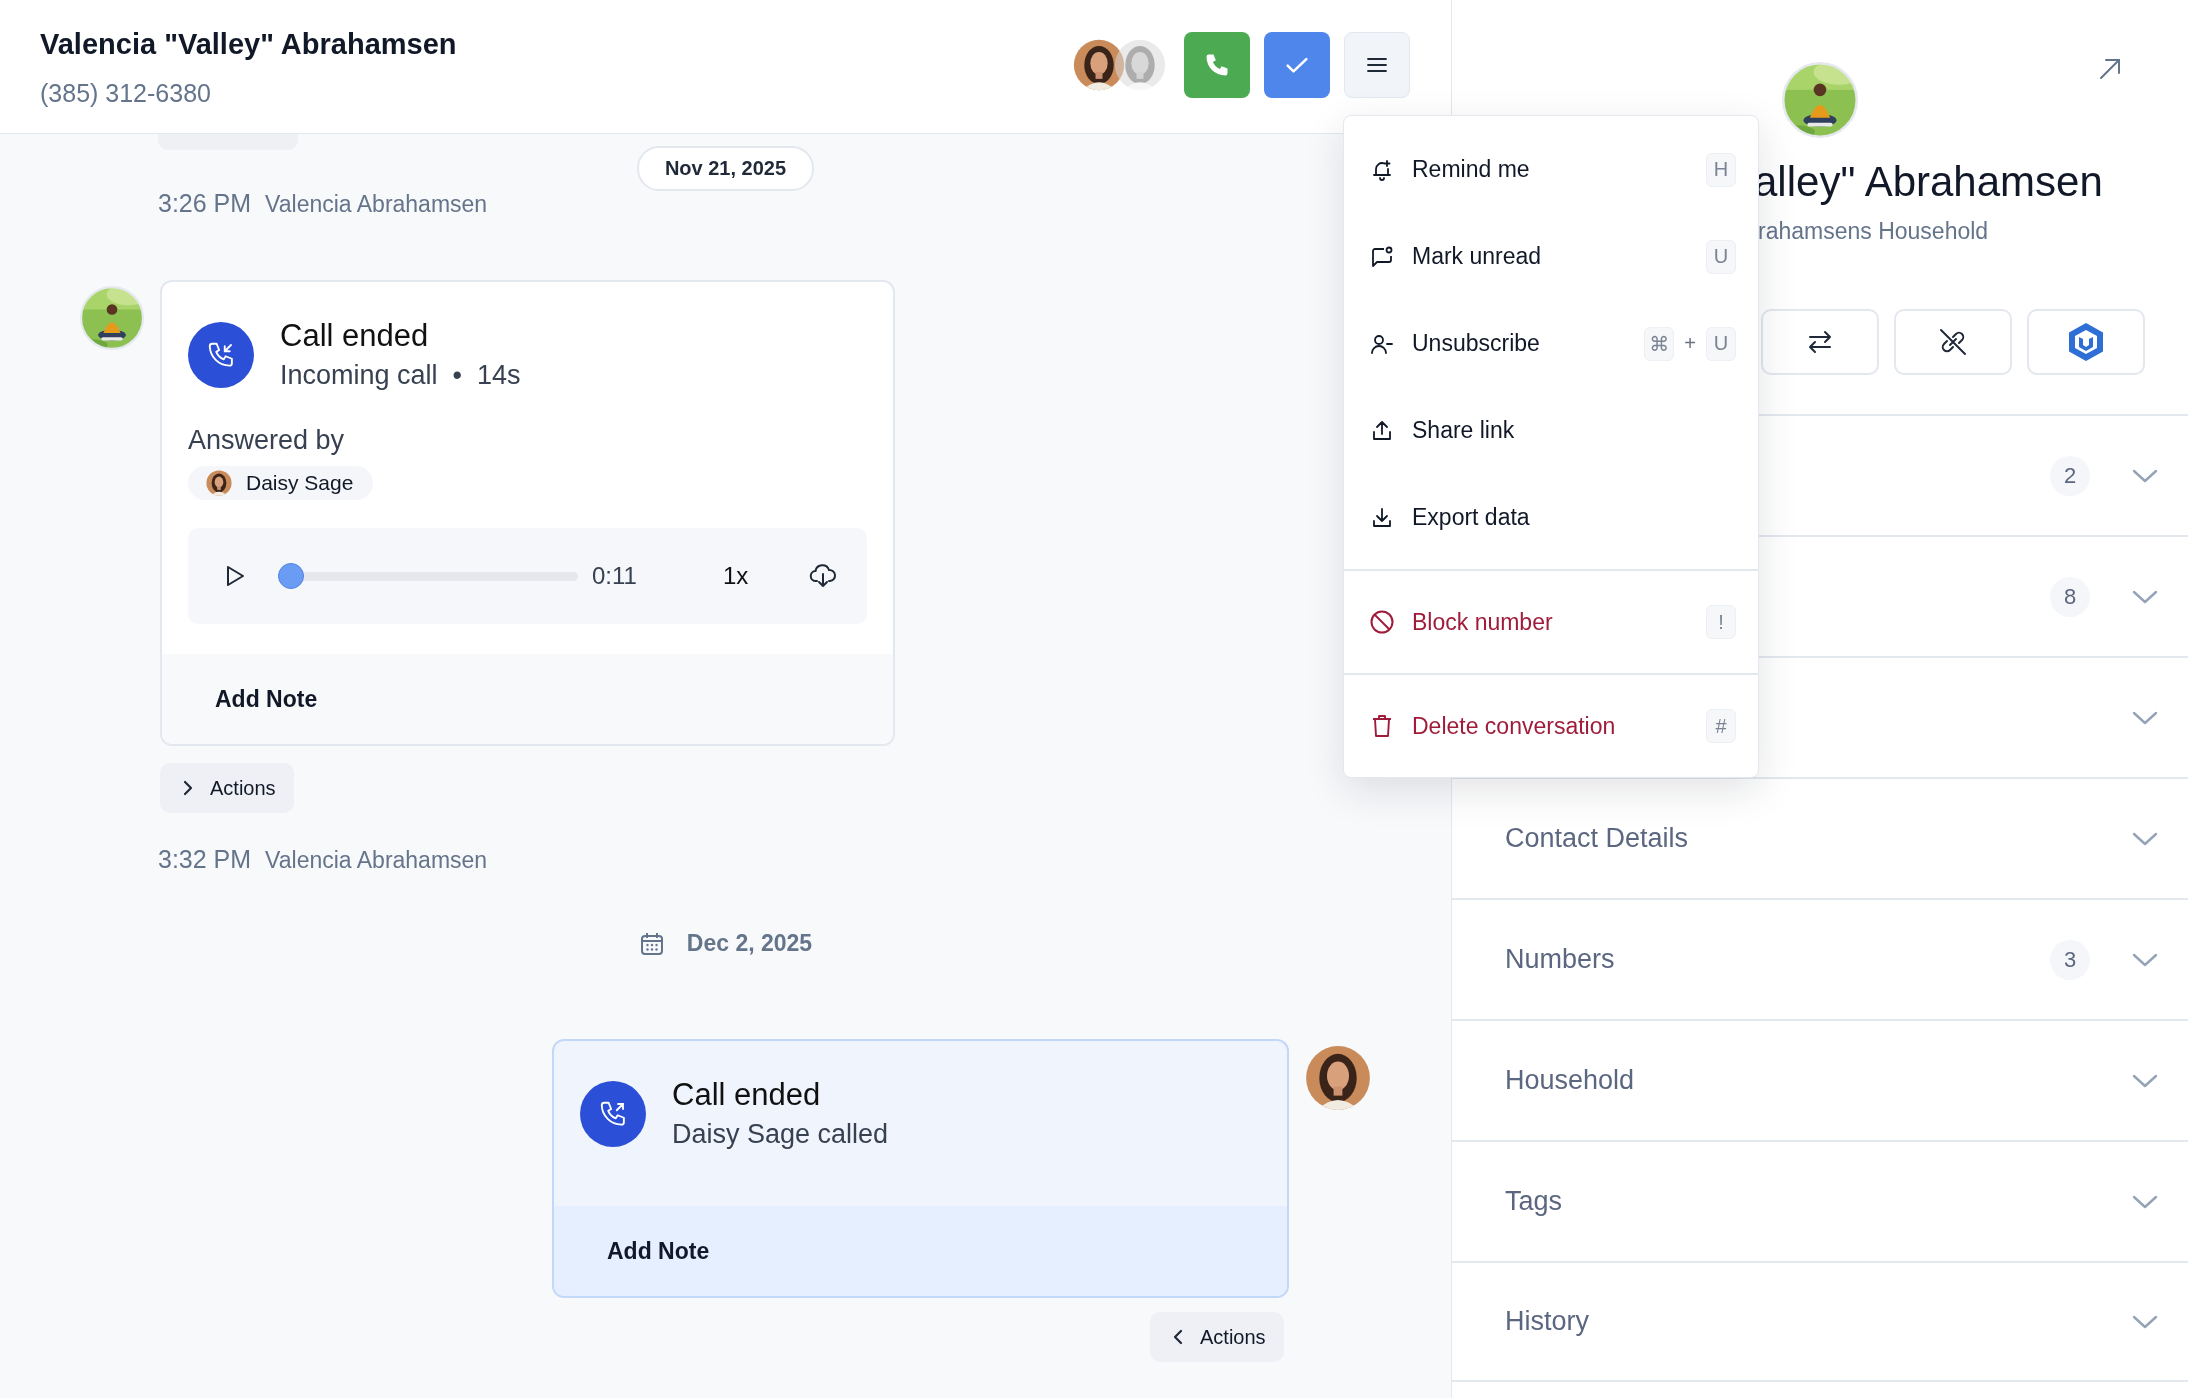  What do you see at coordinates (1547, 1321) in the screenshot?
I see `section-title: History` at bounding box center [1547, 1321].